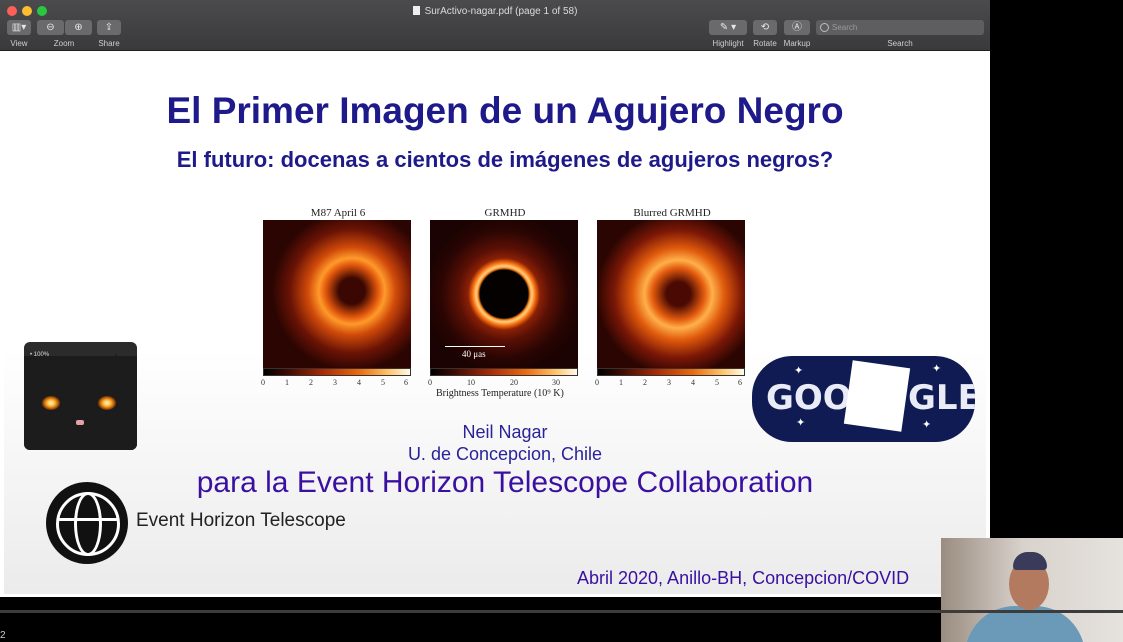  What do you see at coordinates (109, 43) in the screenshot?
I see `share-label: Share` at bounding box center [109, 43].